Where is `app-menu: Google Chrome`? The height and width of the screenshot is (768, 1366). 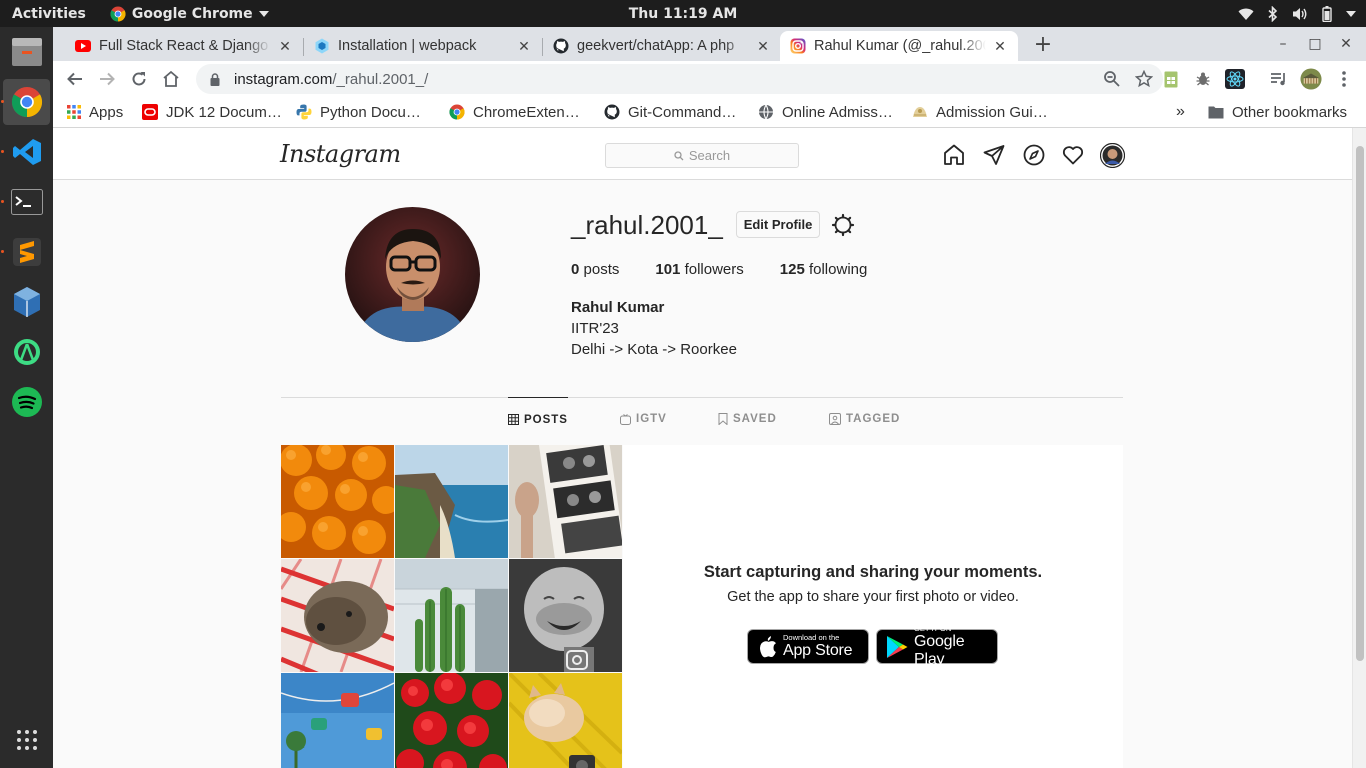 app-menu: Google Chrome is located at coordinates (189, 14).